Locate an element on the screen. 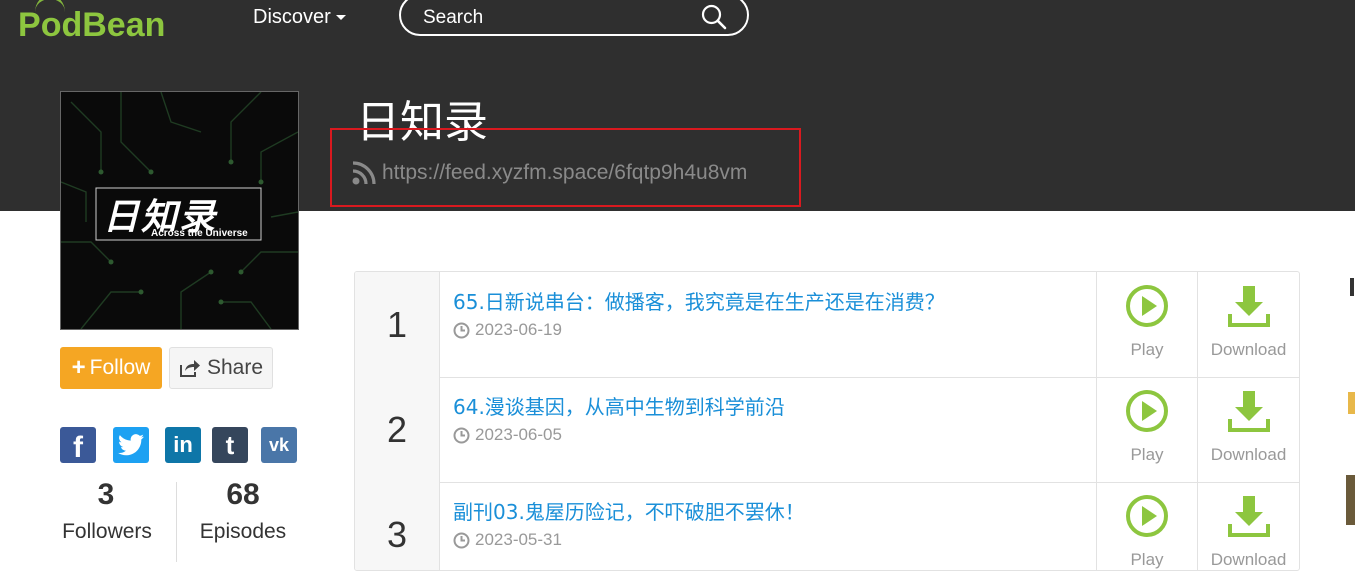  twitter-icon is located at coordinates (131, 445).